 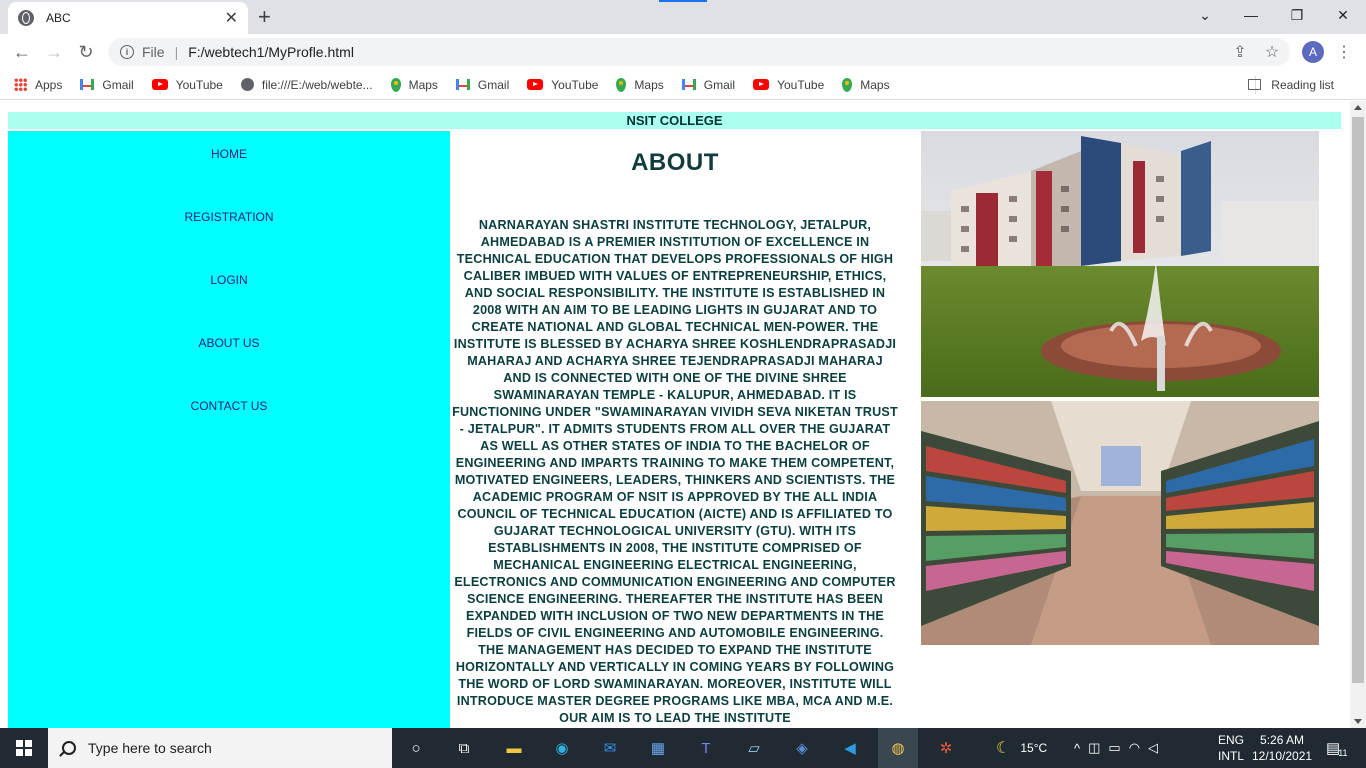 What do you see at coordinates (231, 18) in the screenshot?
I see `close-tab-icon: ✕` at bounding box center [231, 18].